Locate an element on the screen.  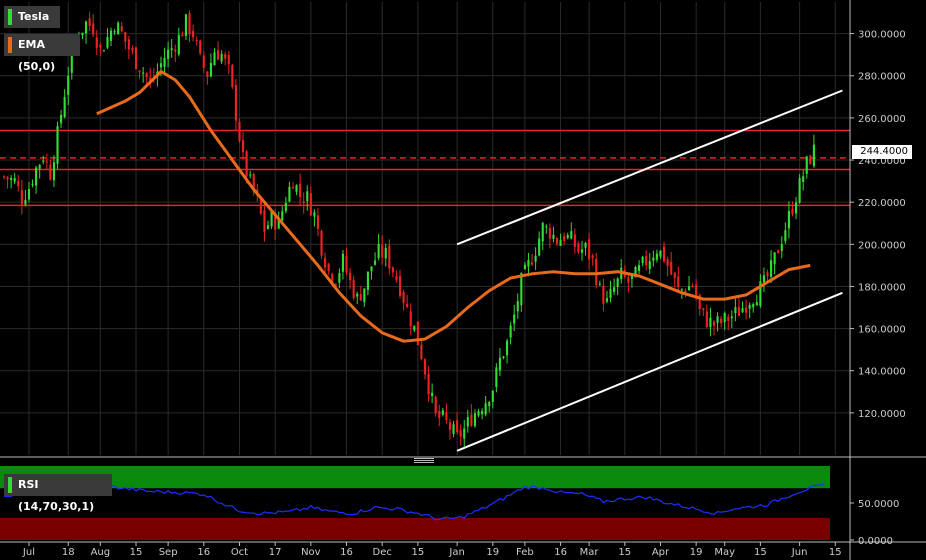
rsi-label: RSI (14,70,30,1) is located at coordinates (56, 495).